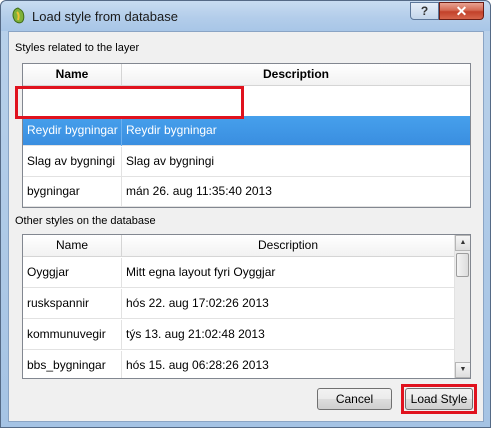 This screenshot has height=428, width=491. What do you see at coordinates (105, 16) in the screenshot?
I see `window-title: Load style from database` at bounding box center [105, 16].